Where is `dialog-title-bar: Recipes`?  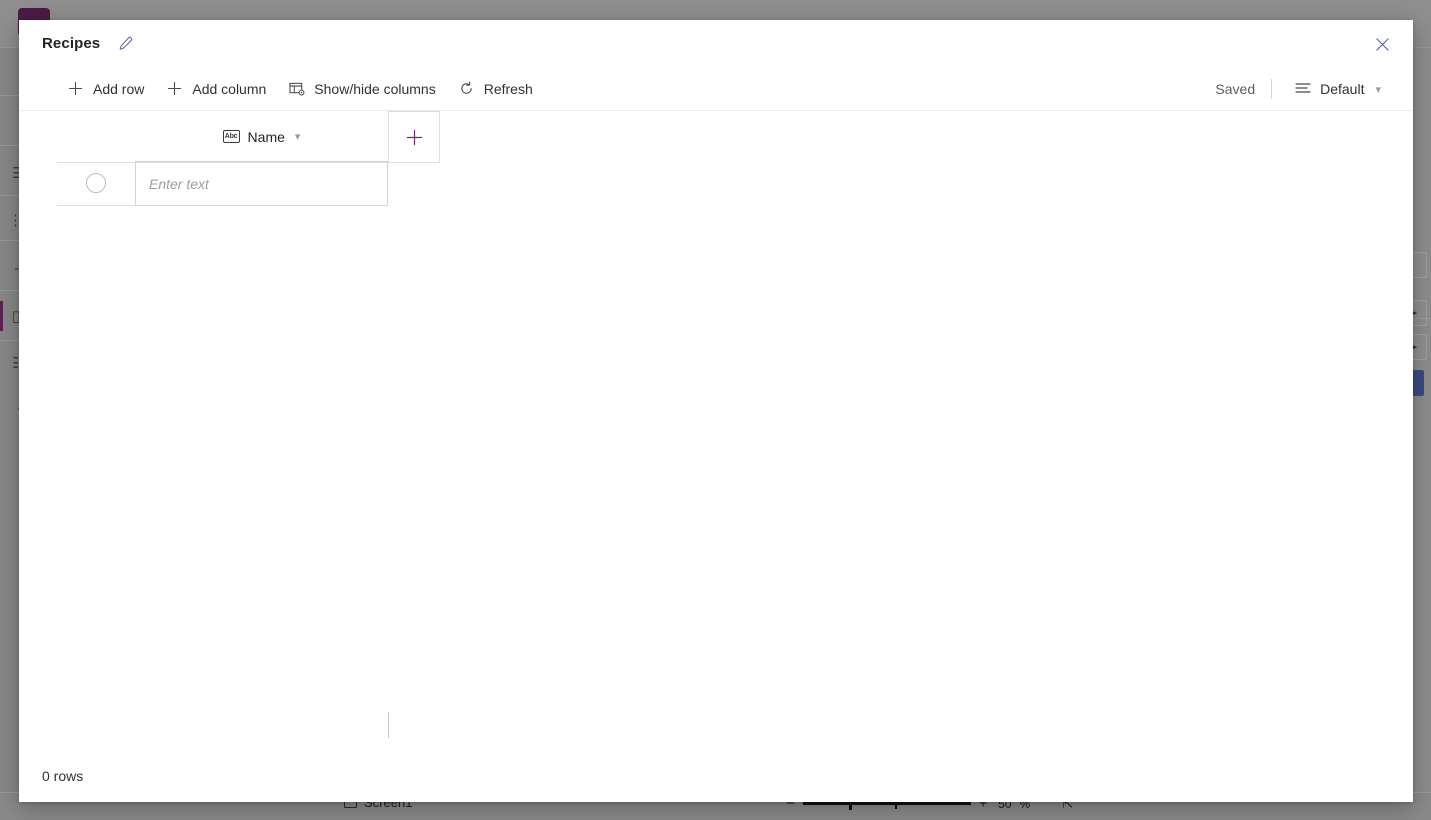 dialog-title-bar: Recipes is located at coordinates (716, 43).